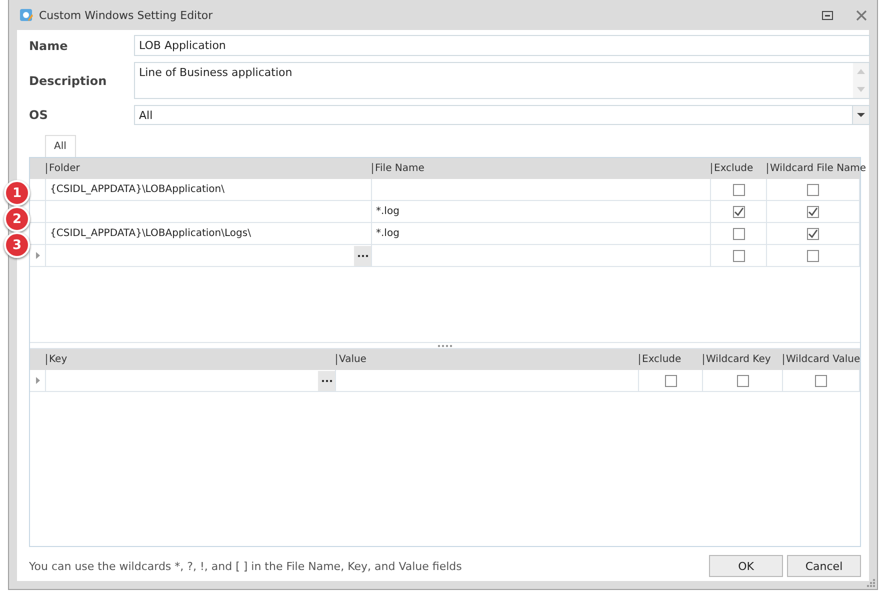  Describe the element at coordinates (871, 583) in the screenshot. I see `resize-grip-icon` at that location.